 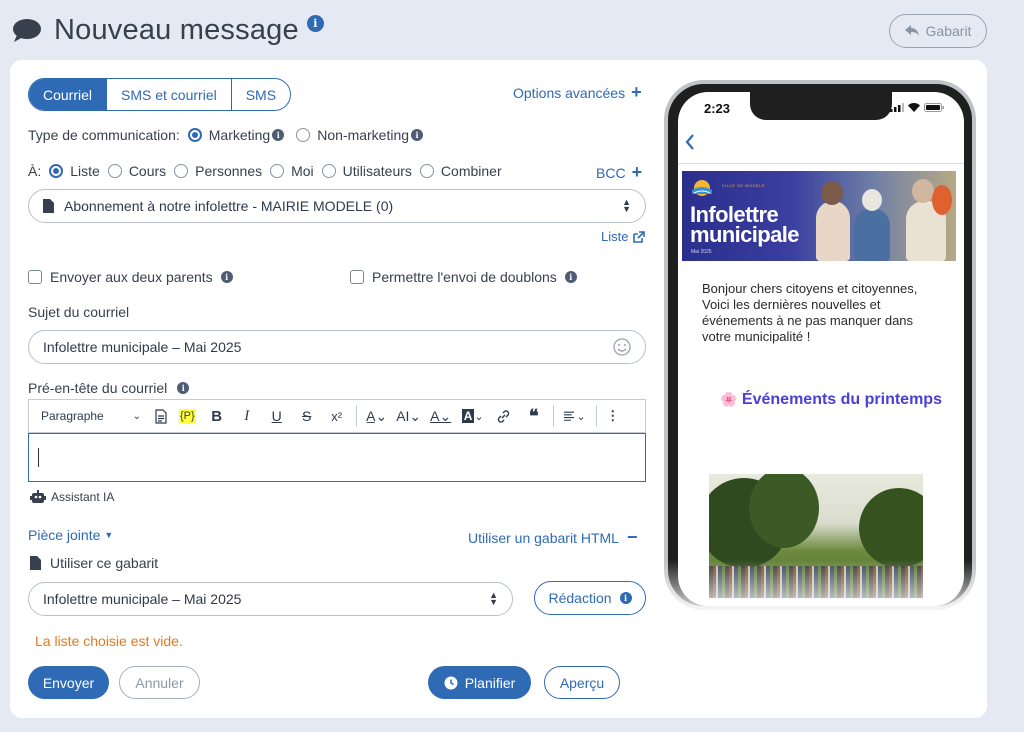 I want to click on redaction-label: Rédaction, so click(x=580, y=598).